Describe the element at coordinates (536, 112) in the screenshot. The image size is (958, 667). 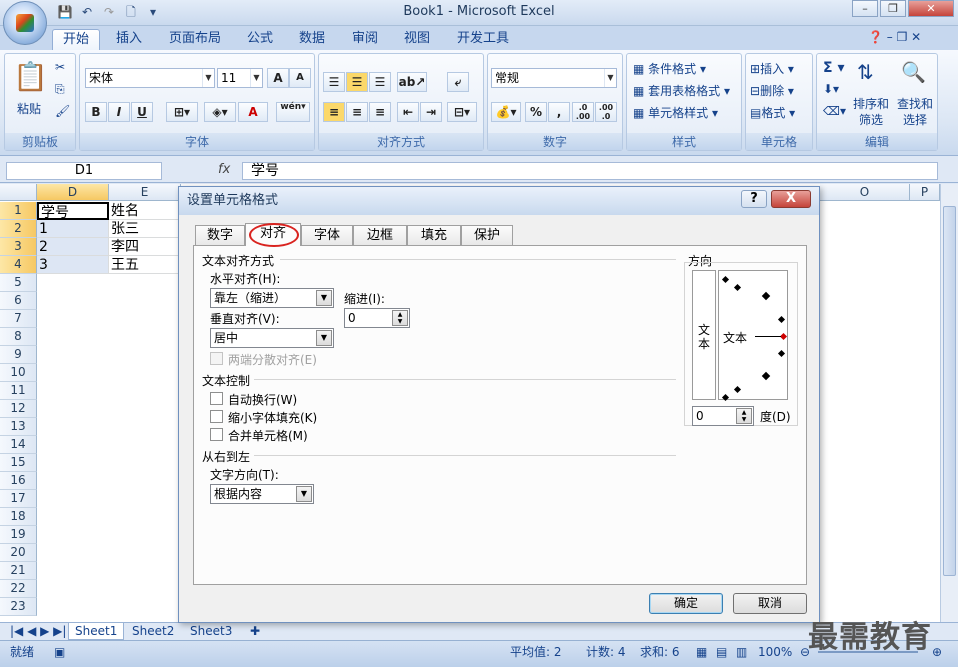
I see `percent-button: %` at that location.